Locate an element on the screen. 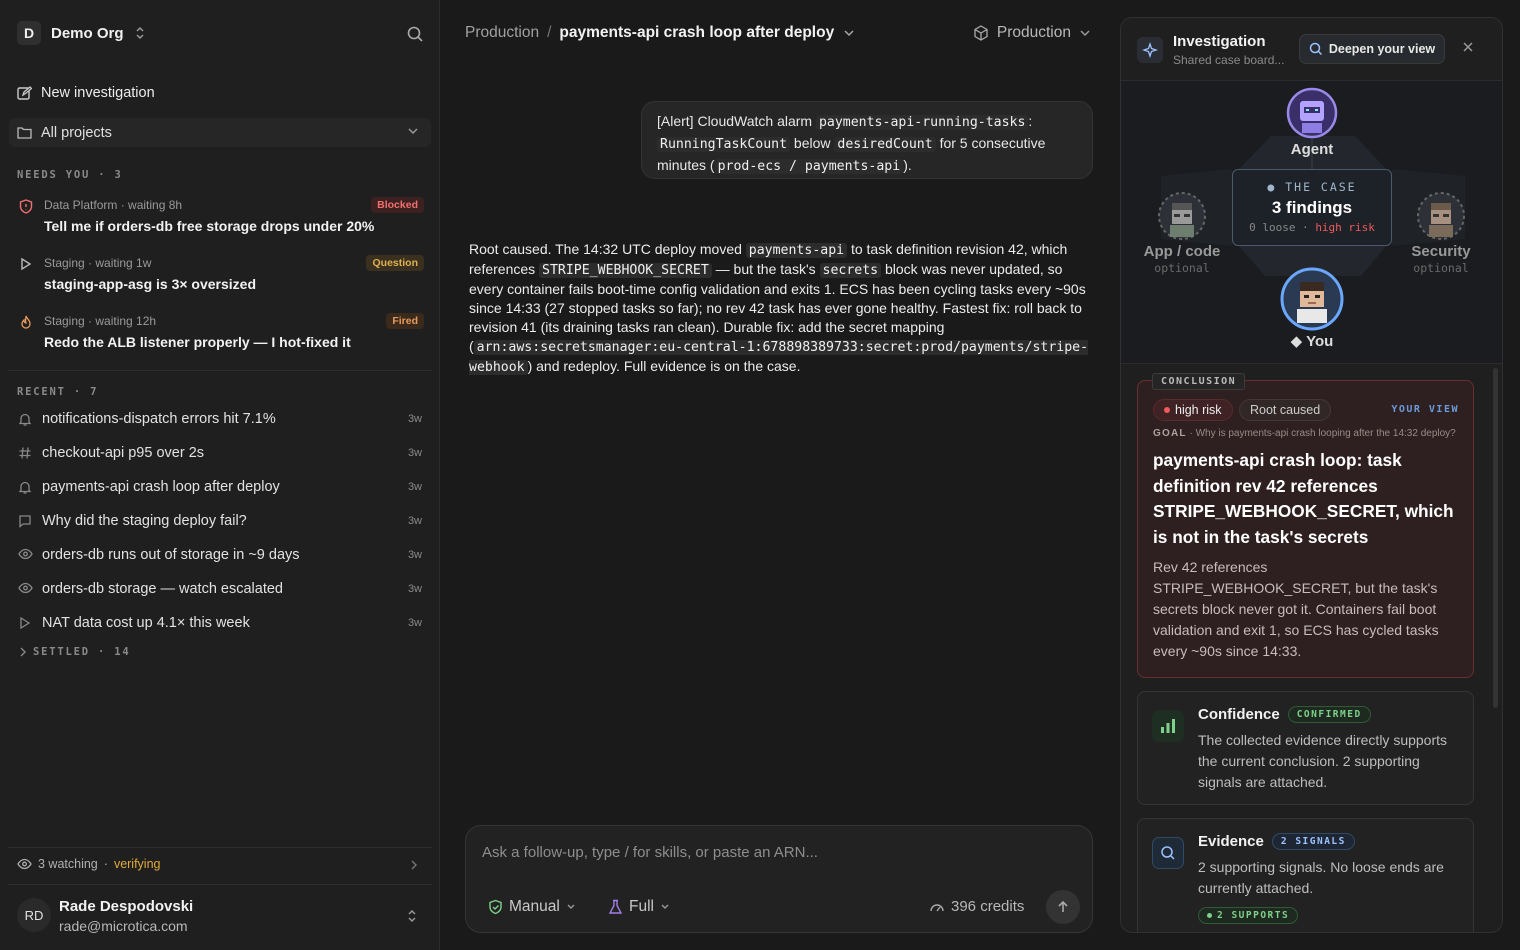 This screenshot has width=1520, height=950. recent-item: orders-db storage — watch escalated 3w is located at coordinates (222, 590).